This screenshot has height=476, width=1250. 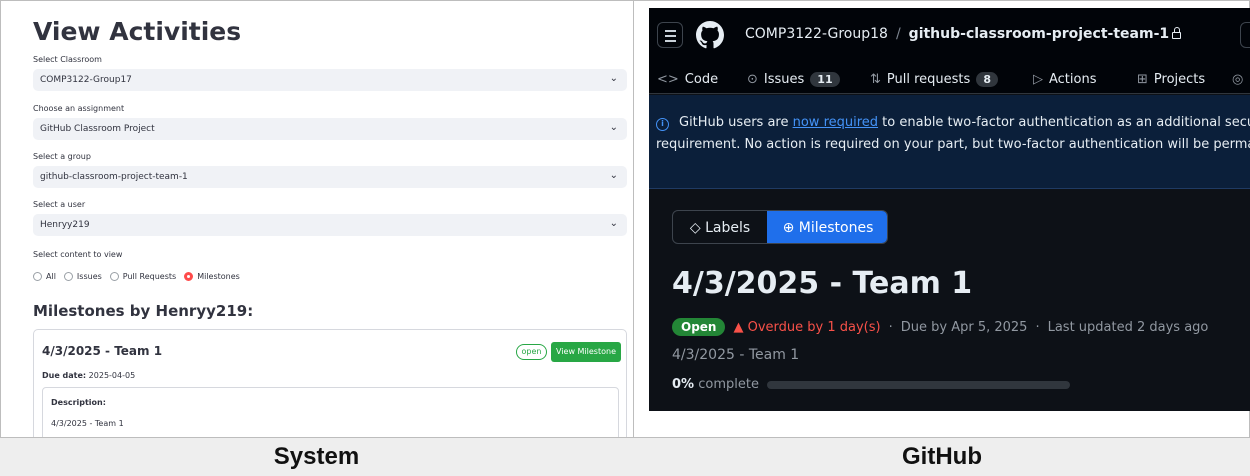 I want to click on tab-label: Pull requests, so click(x=928, y=79).